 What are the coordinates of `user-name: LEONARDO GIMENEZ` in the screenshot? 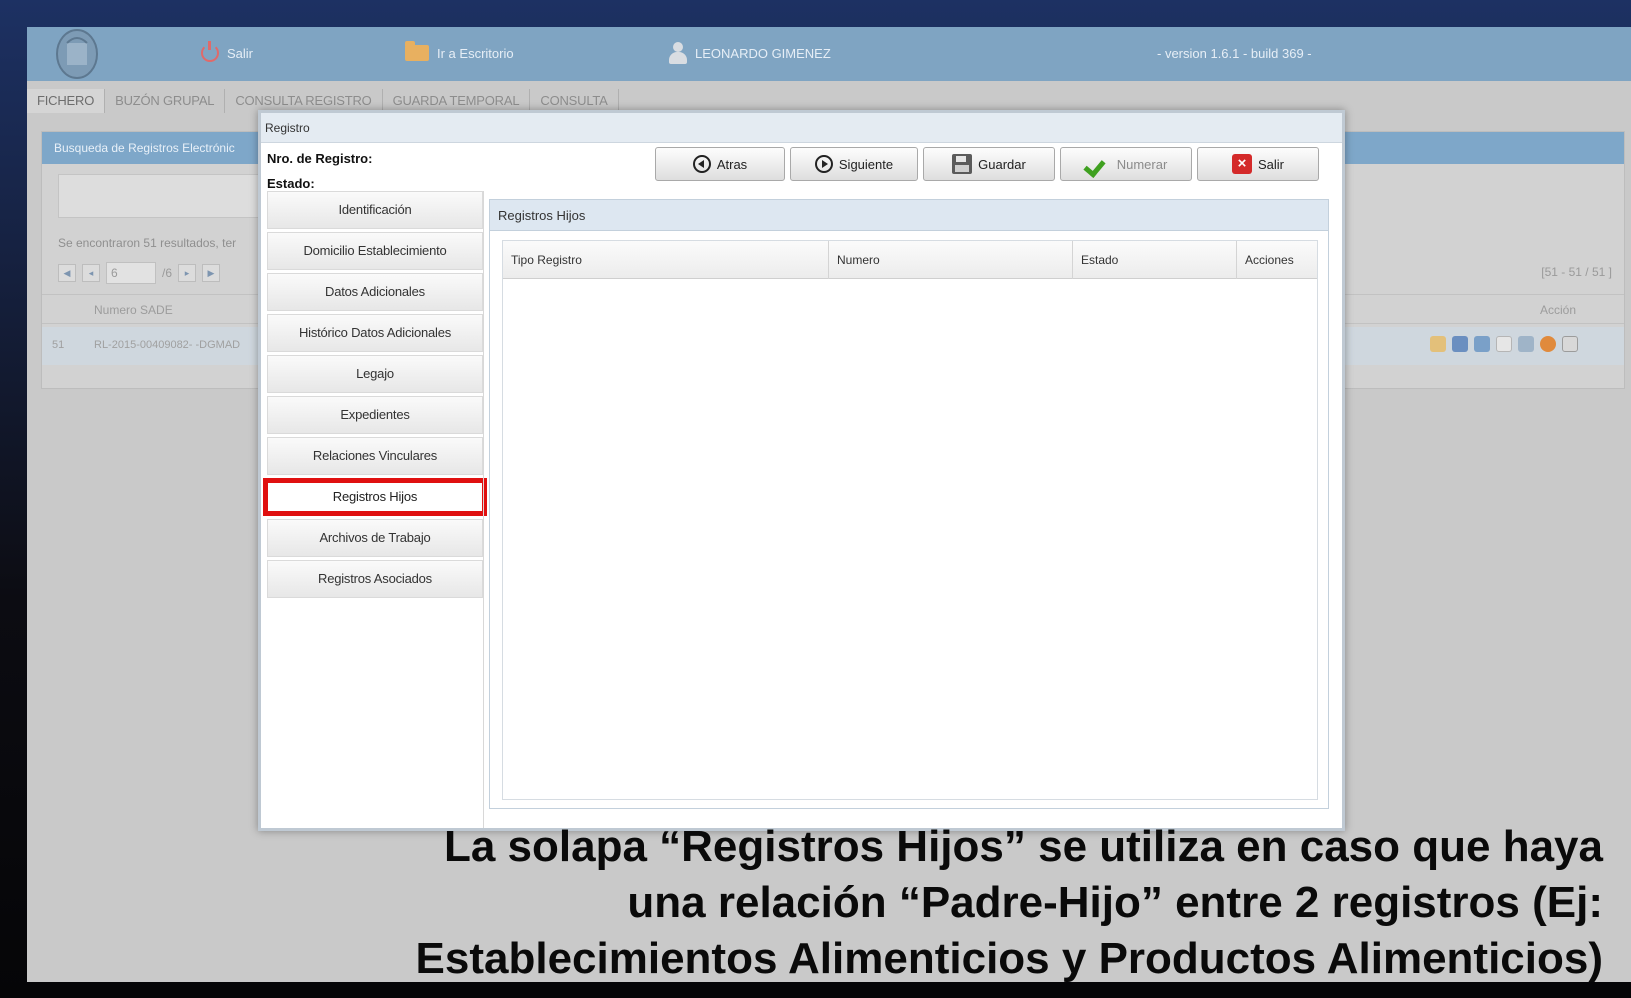 It's located at (763, 53).